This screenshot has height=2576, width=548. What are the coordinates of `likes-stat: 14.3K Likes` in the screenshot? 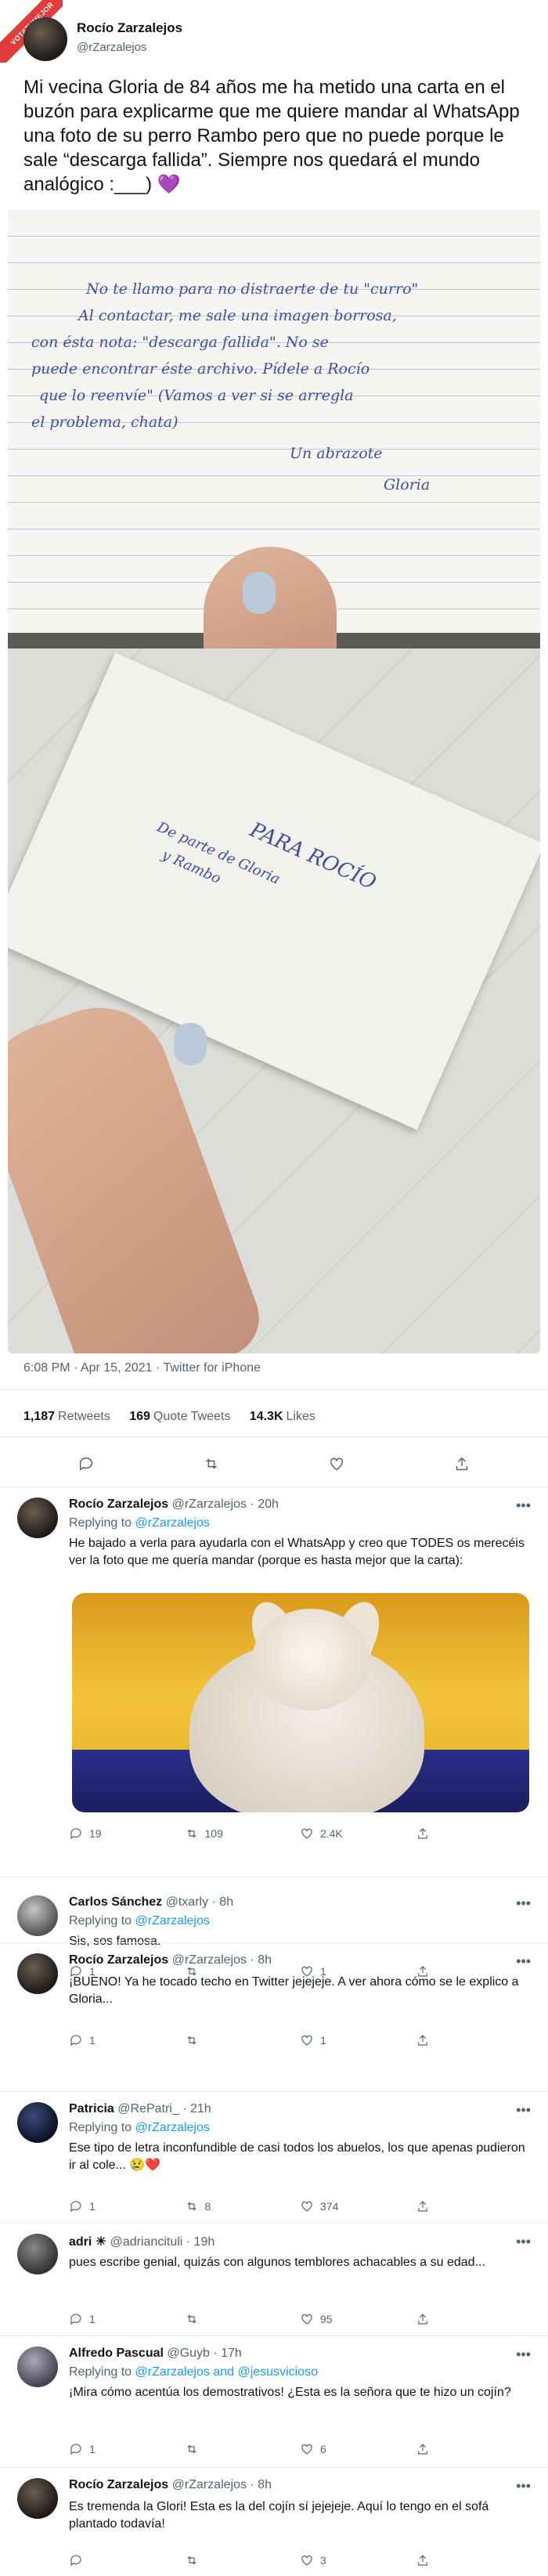 It's located at (282, 1416).